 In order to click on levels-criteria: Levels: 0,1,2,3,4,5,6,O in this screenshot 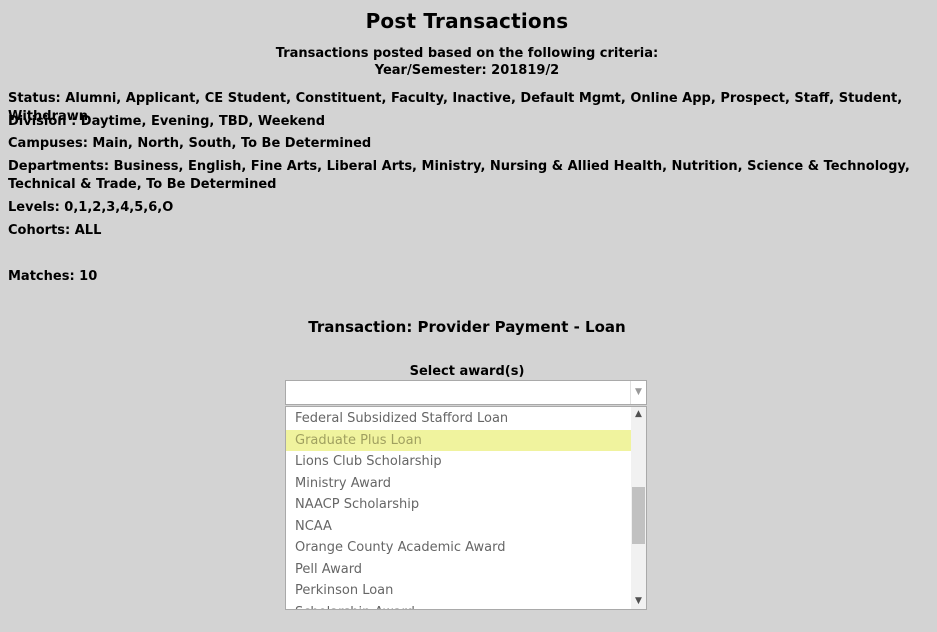, I will do `click(91, 207)`.